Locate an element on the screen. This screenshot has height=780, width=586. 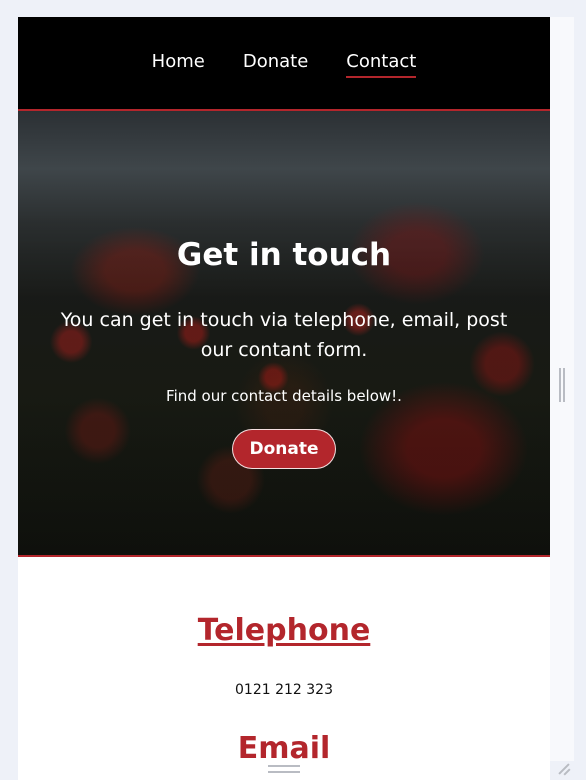
hero-donate-button: Donate is located at coordinates (284, 449).